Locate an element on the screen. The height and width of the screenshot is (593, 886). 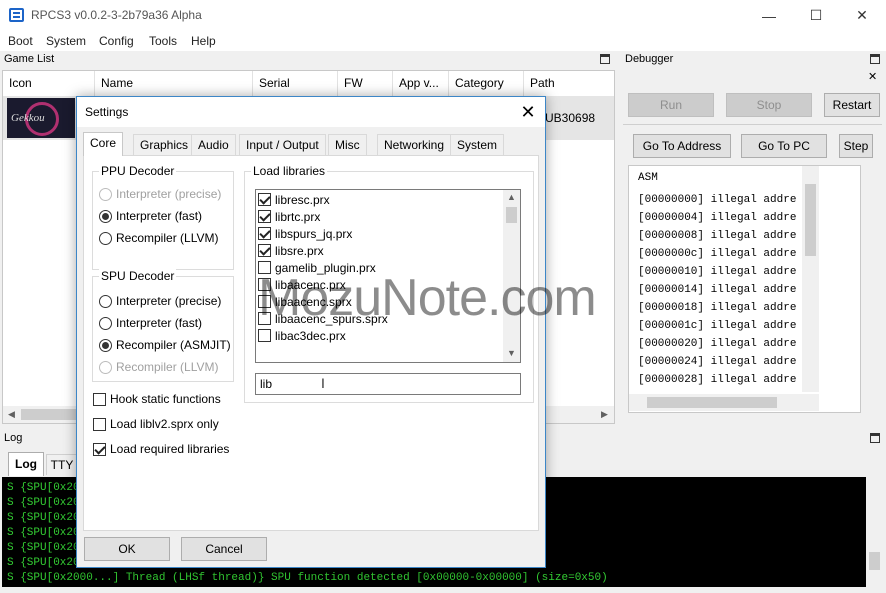
scroll-thumb is located at coordinates (50, 414).